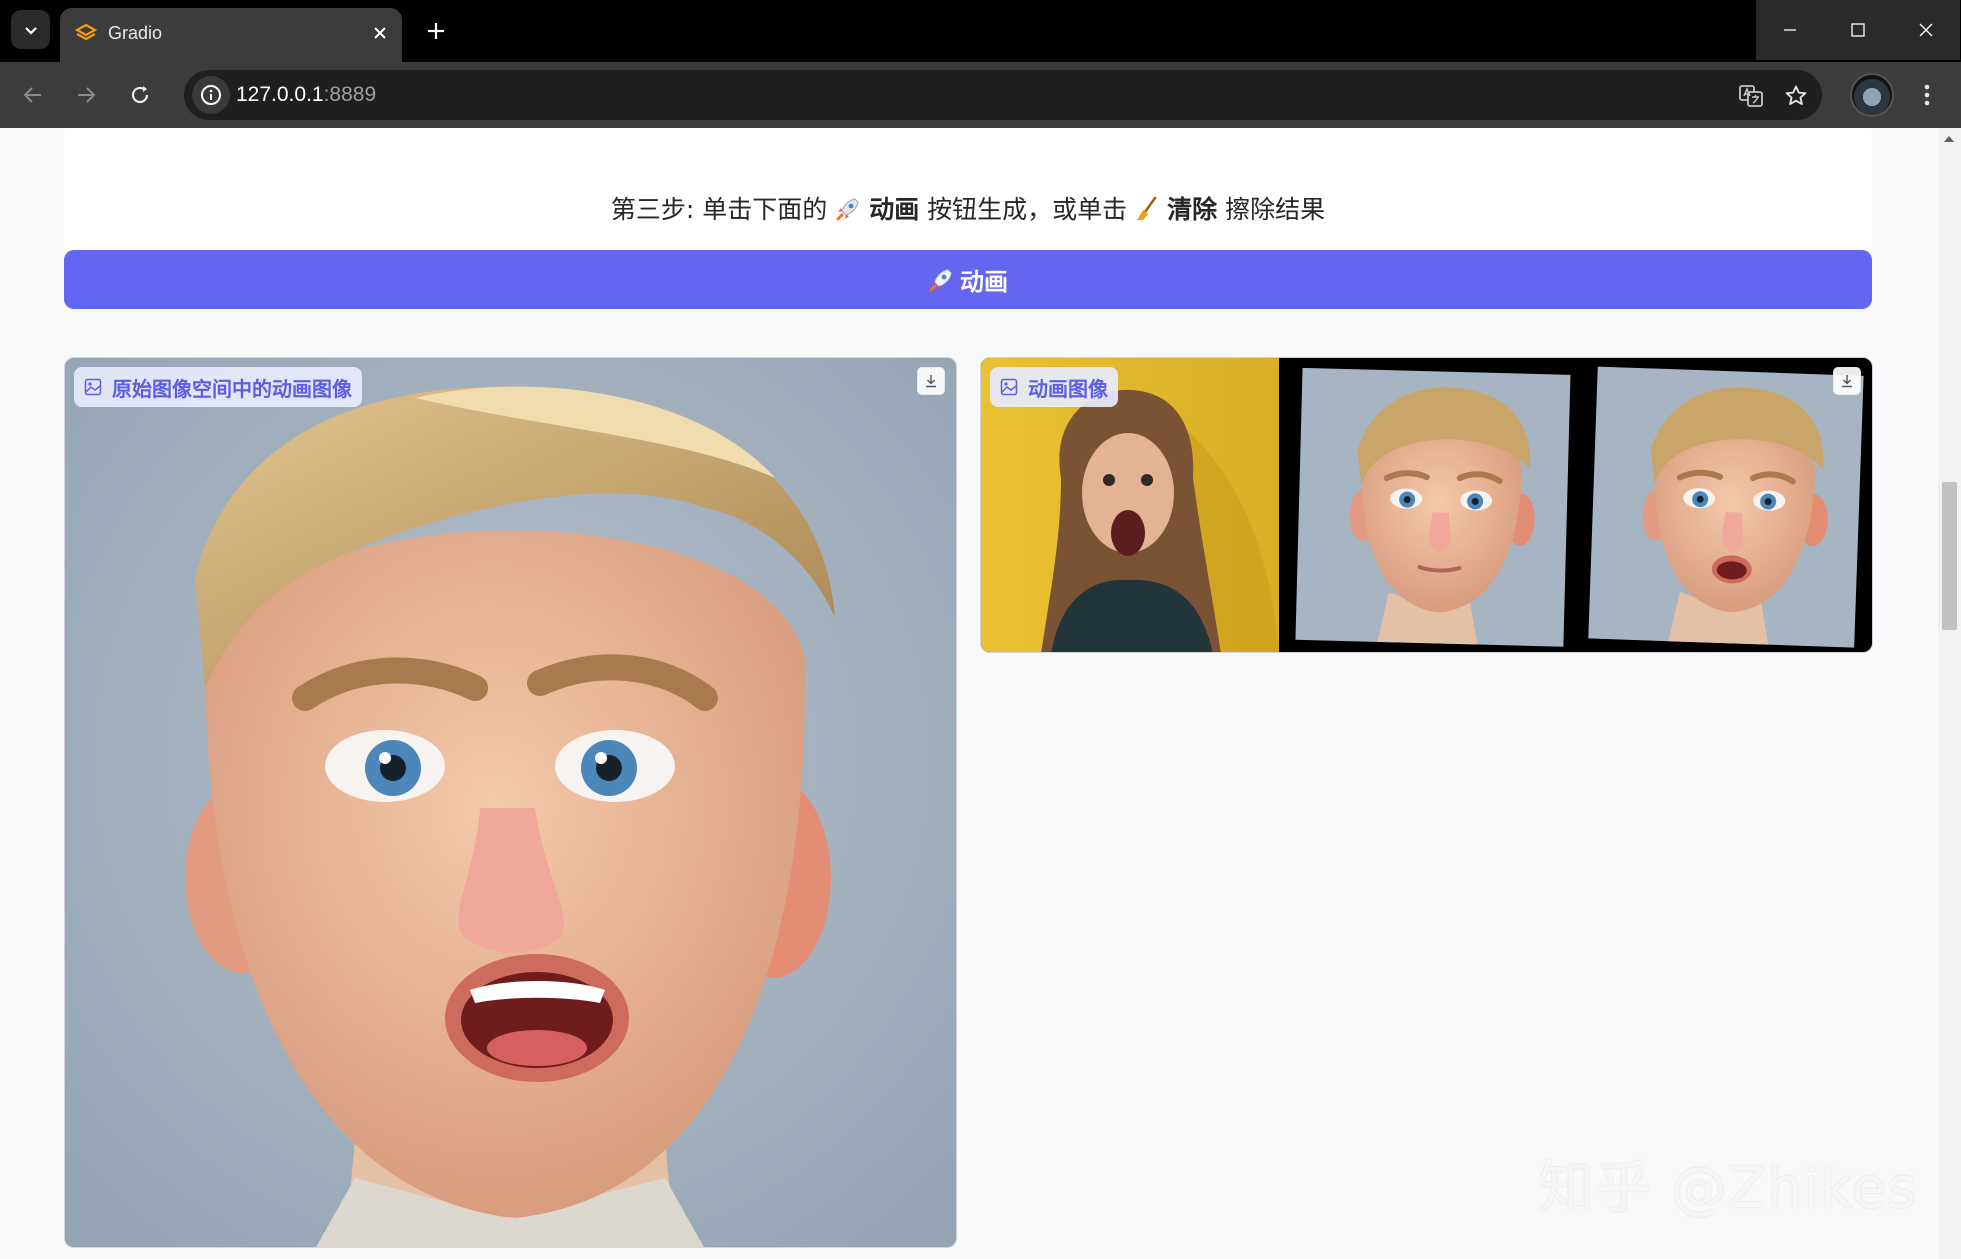 The width and height of the screenshot is (1961, 1259). I want to click on tab-search-button, so click(30, 29).